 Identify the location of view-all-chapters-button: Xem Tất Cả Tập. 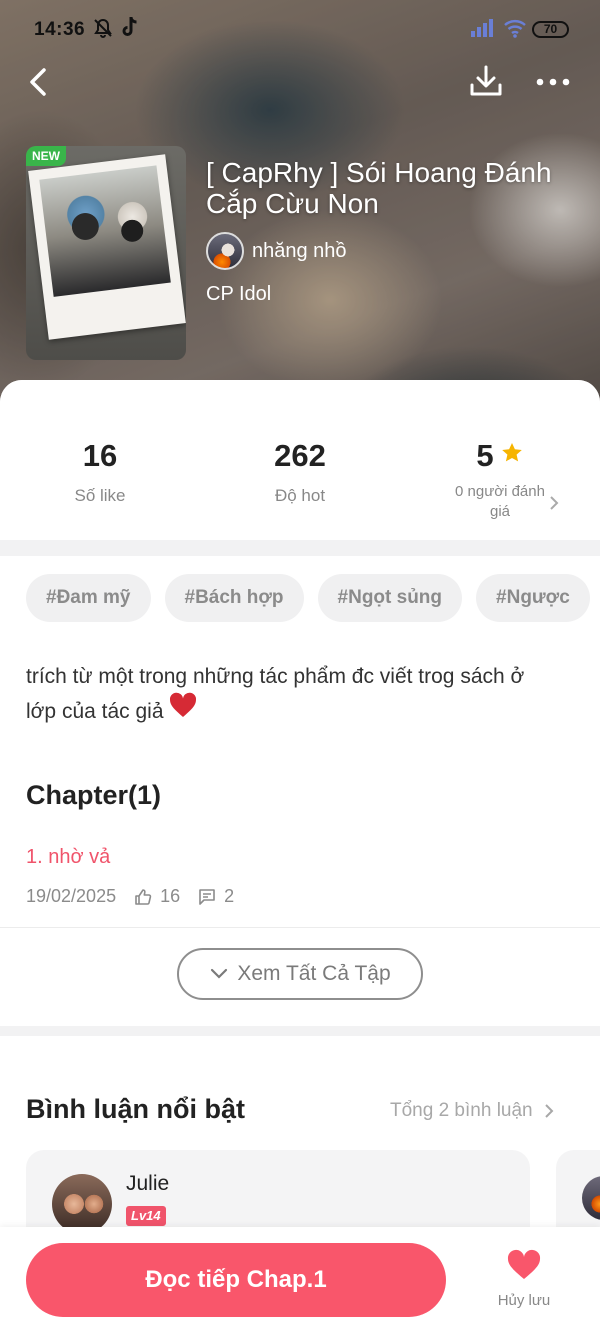
(300, 974).